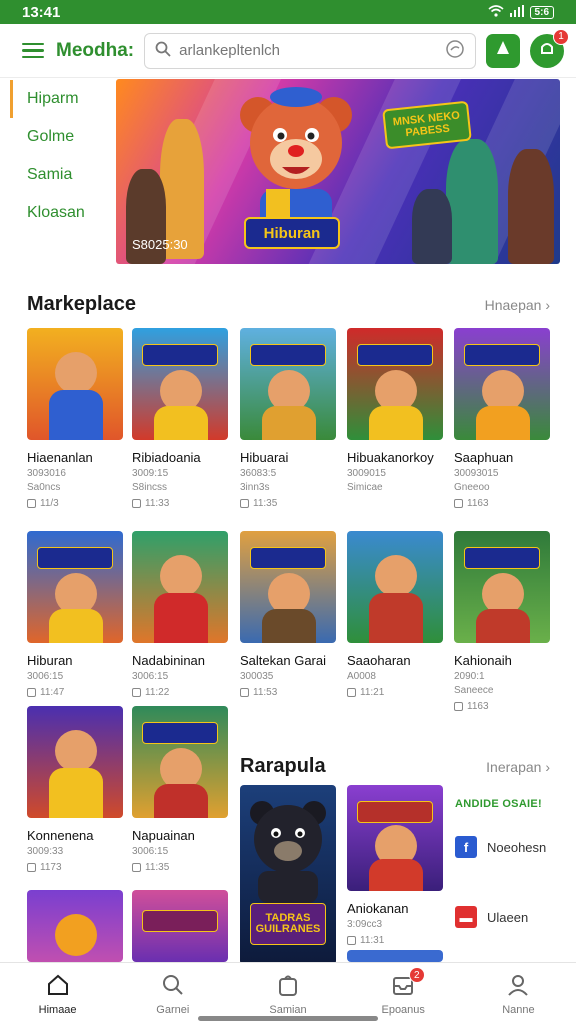 The height and width of the screenshot is (1024, 576). I want to click on tab-games: Garnei, so click(172, 993).